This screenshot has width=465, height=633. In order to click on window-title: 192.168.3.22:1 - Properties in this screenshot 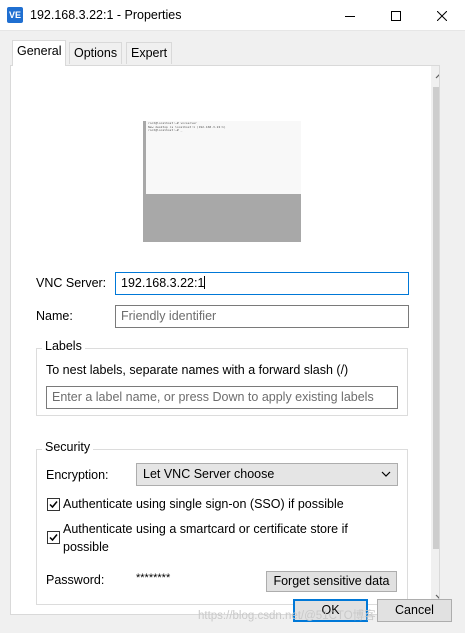, I will do `click(106, 15)`.